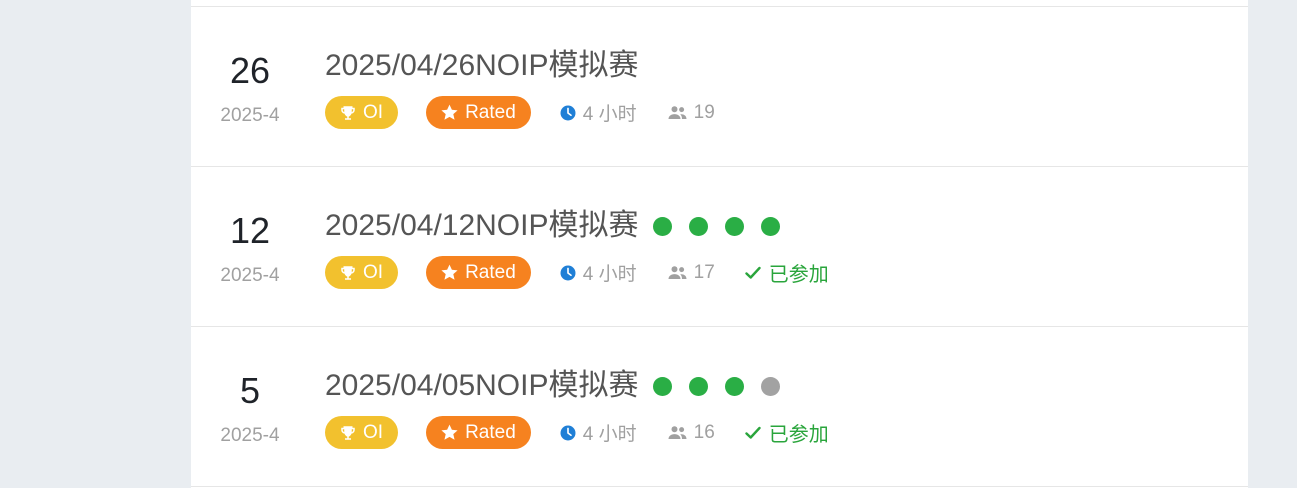  Describe the element at coordinates (691, 273) in the screenshot. I see `contest-participants: 17` at that location.